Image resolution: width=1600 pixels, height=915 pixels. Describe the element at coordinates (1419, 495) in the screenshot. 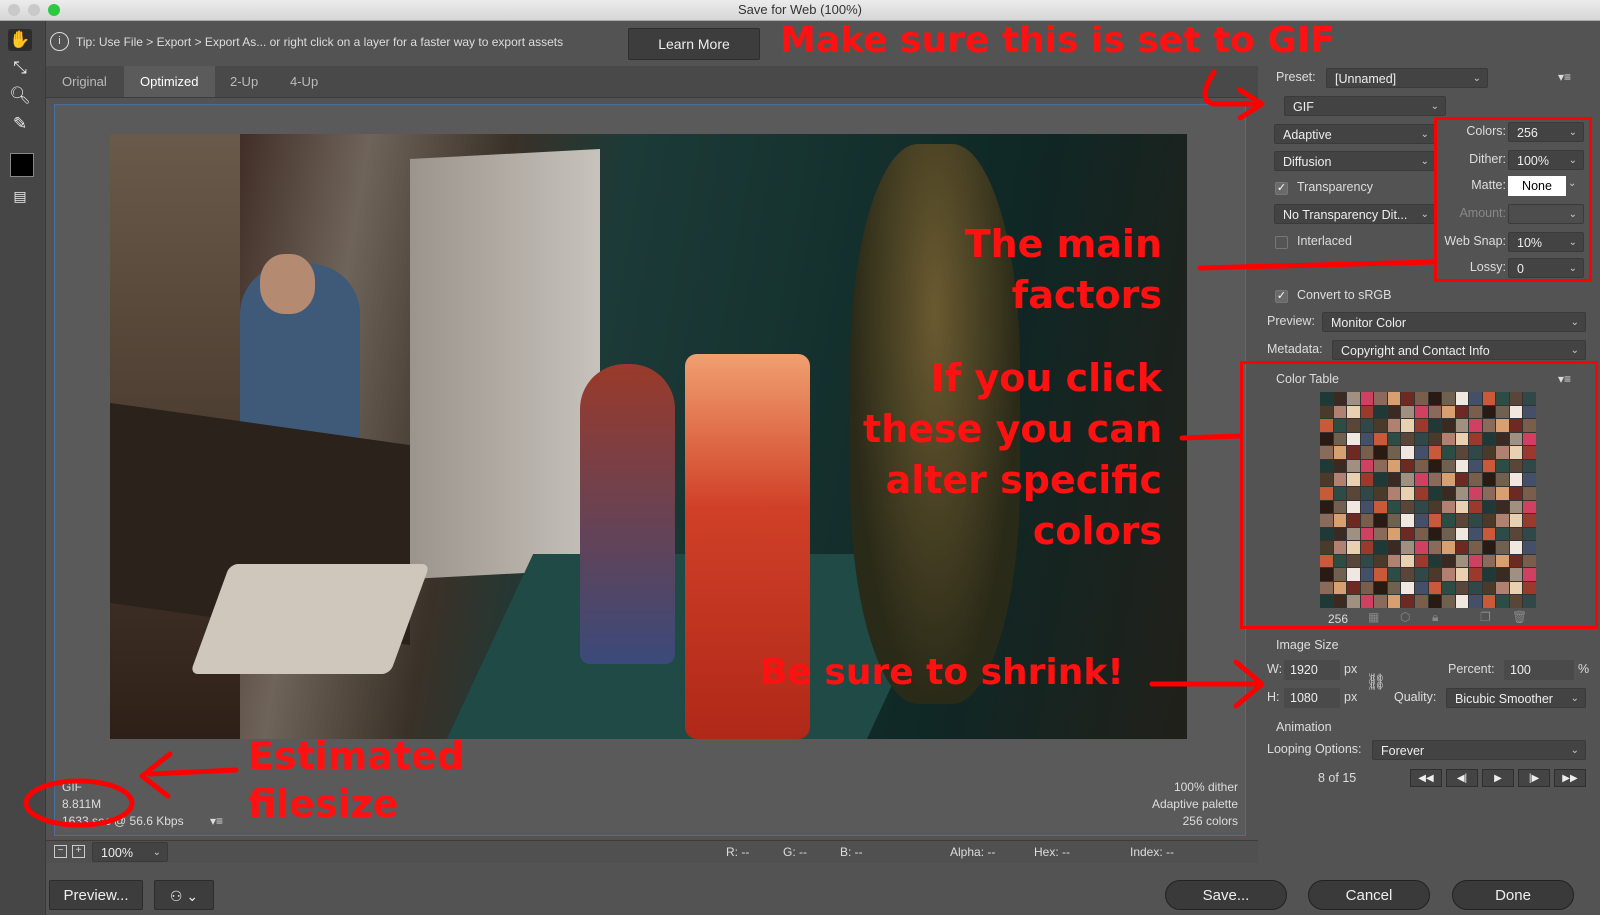

I see `color-table-highlight` at that location.